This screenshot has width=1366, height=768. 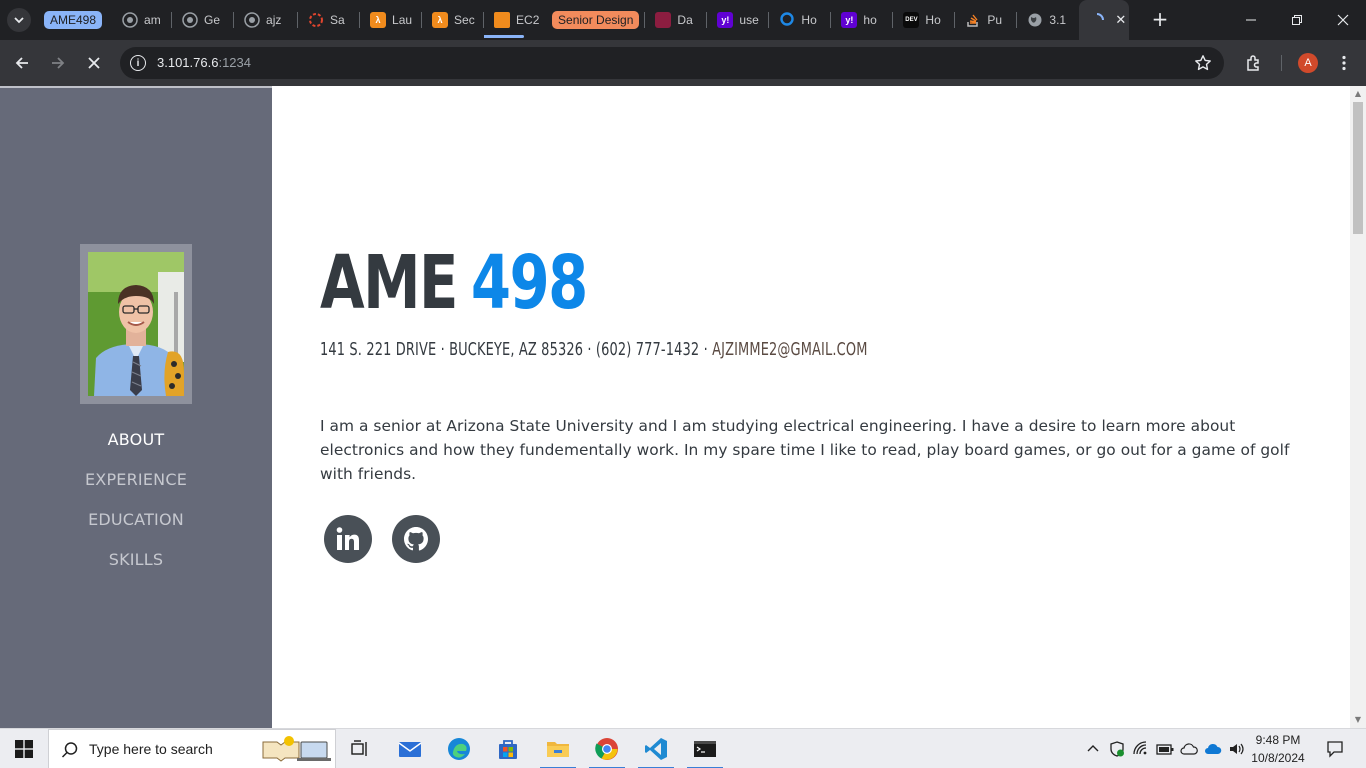 I want to click on restore-button, so click(x=1297, y=20).